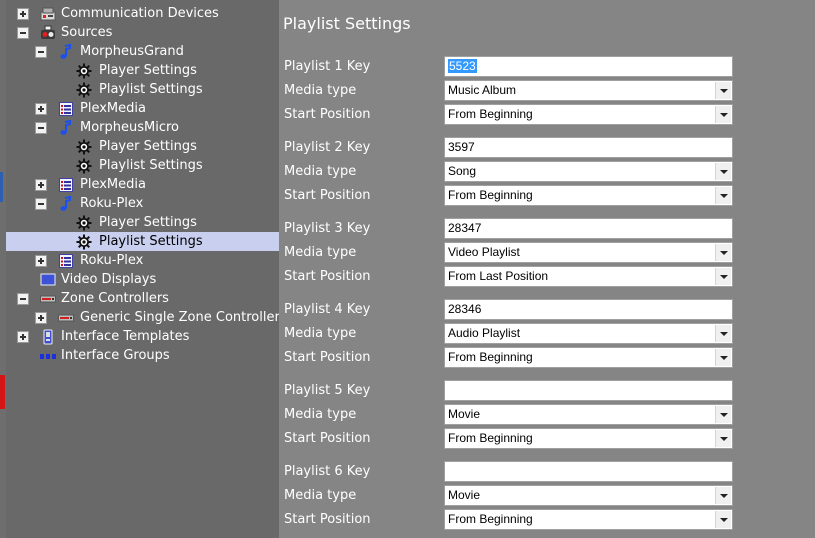  Describe the element at coordinates (139, 51) in the screenshot. I see `tree-item: MorpheusGrand` at that location.